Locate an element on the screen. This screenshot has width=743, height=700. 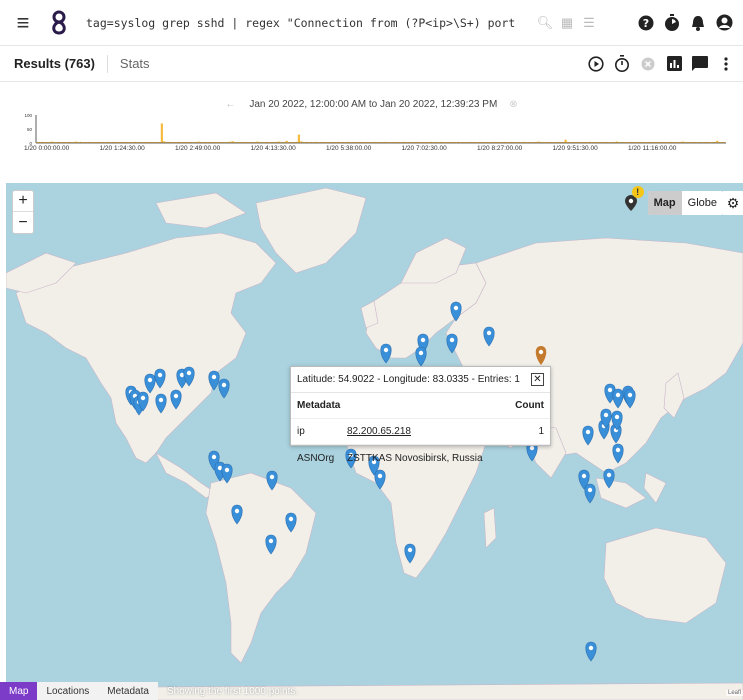
x-tick-label: 1/20 7:02:30.00 is located at coordinates (424, 148).